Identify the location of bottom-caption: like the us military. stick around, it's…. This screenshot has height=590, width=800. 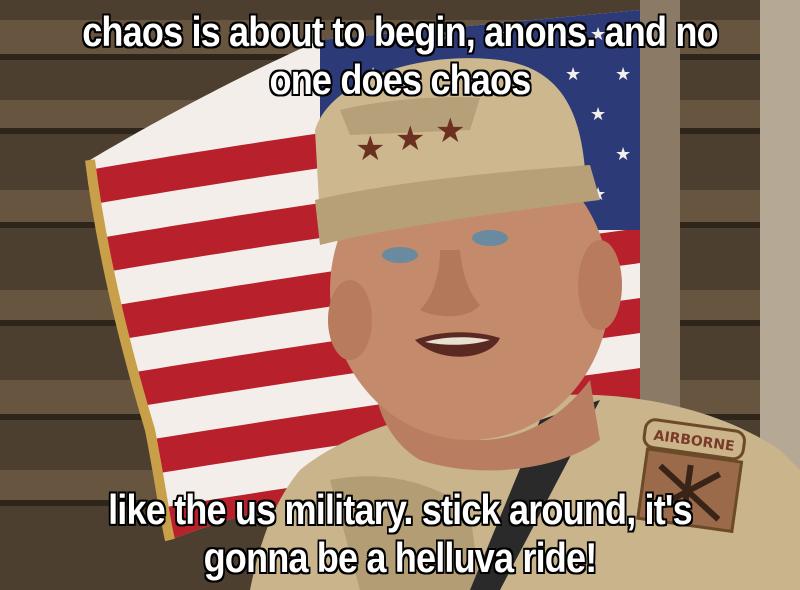
(400, 533).